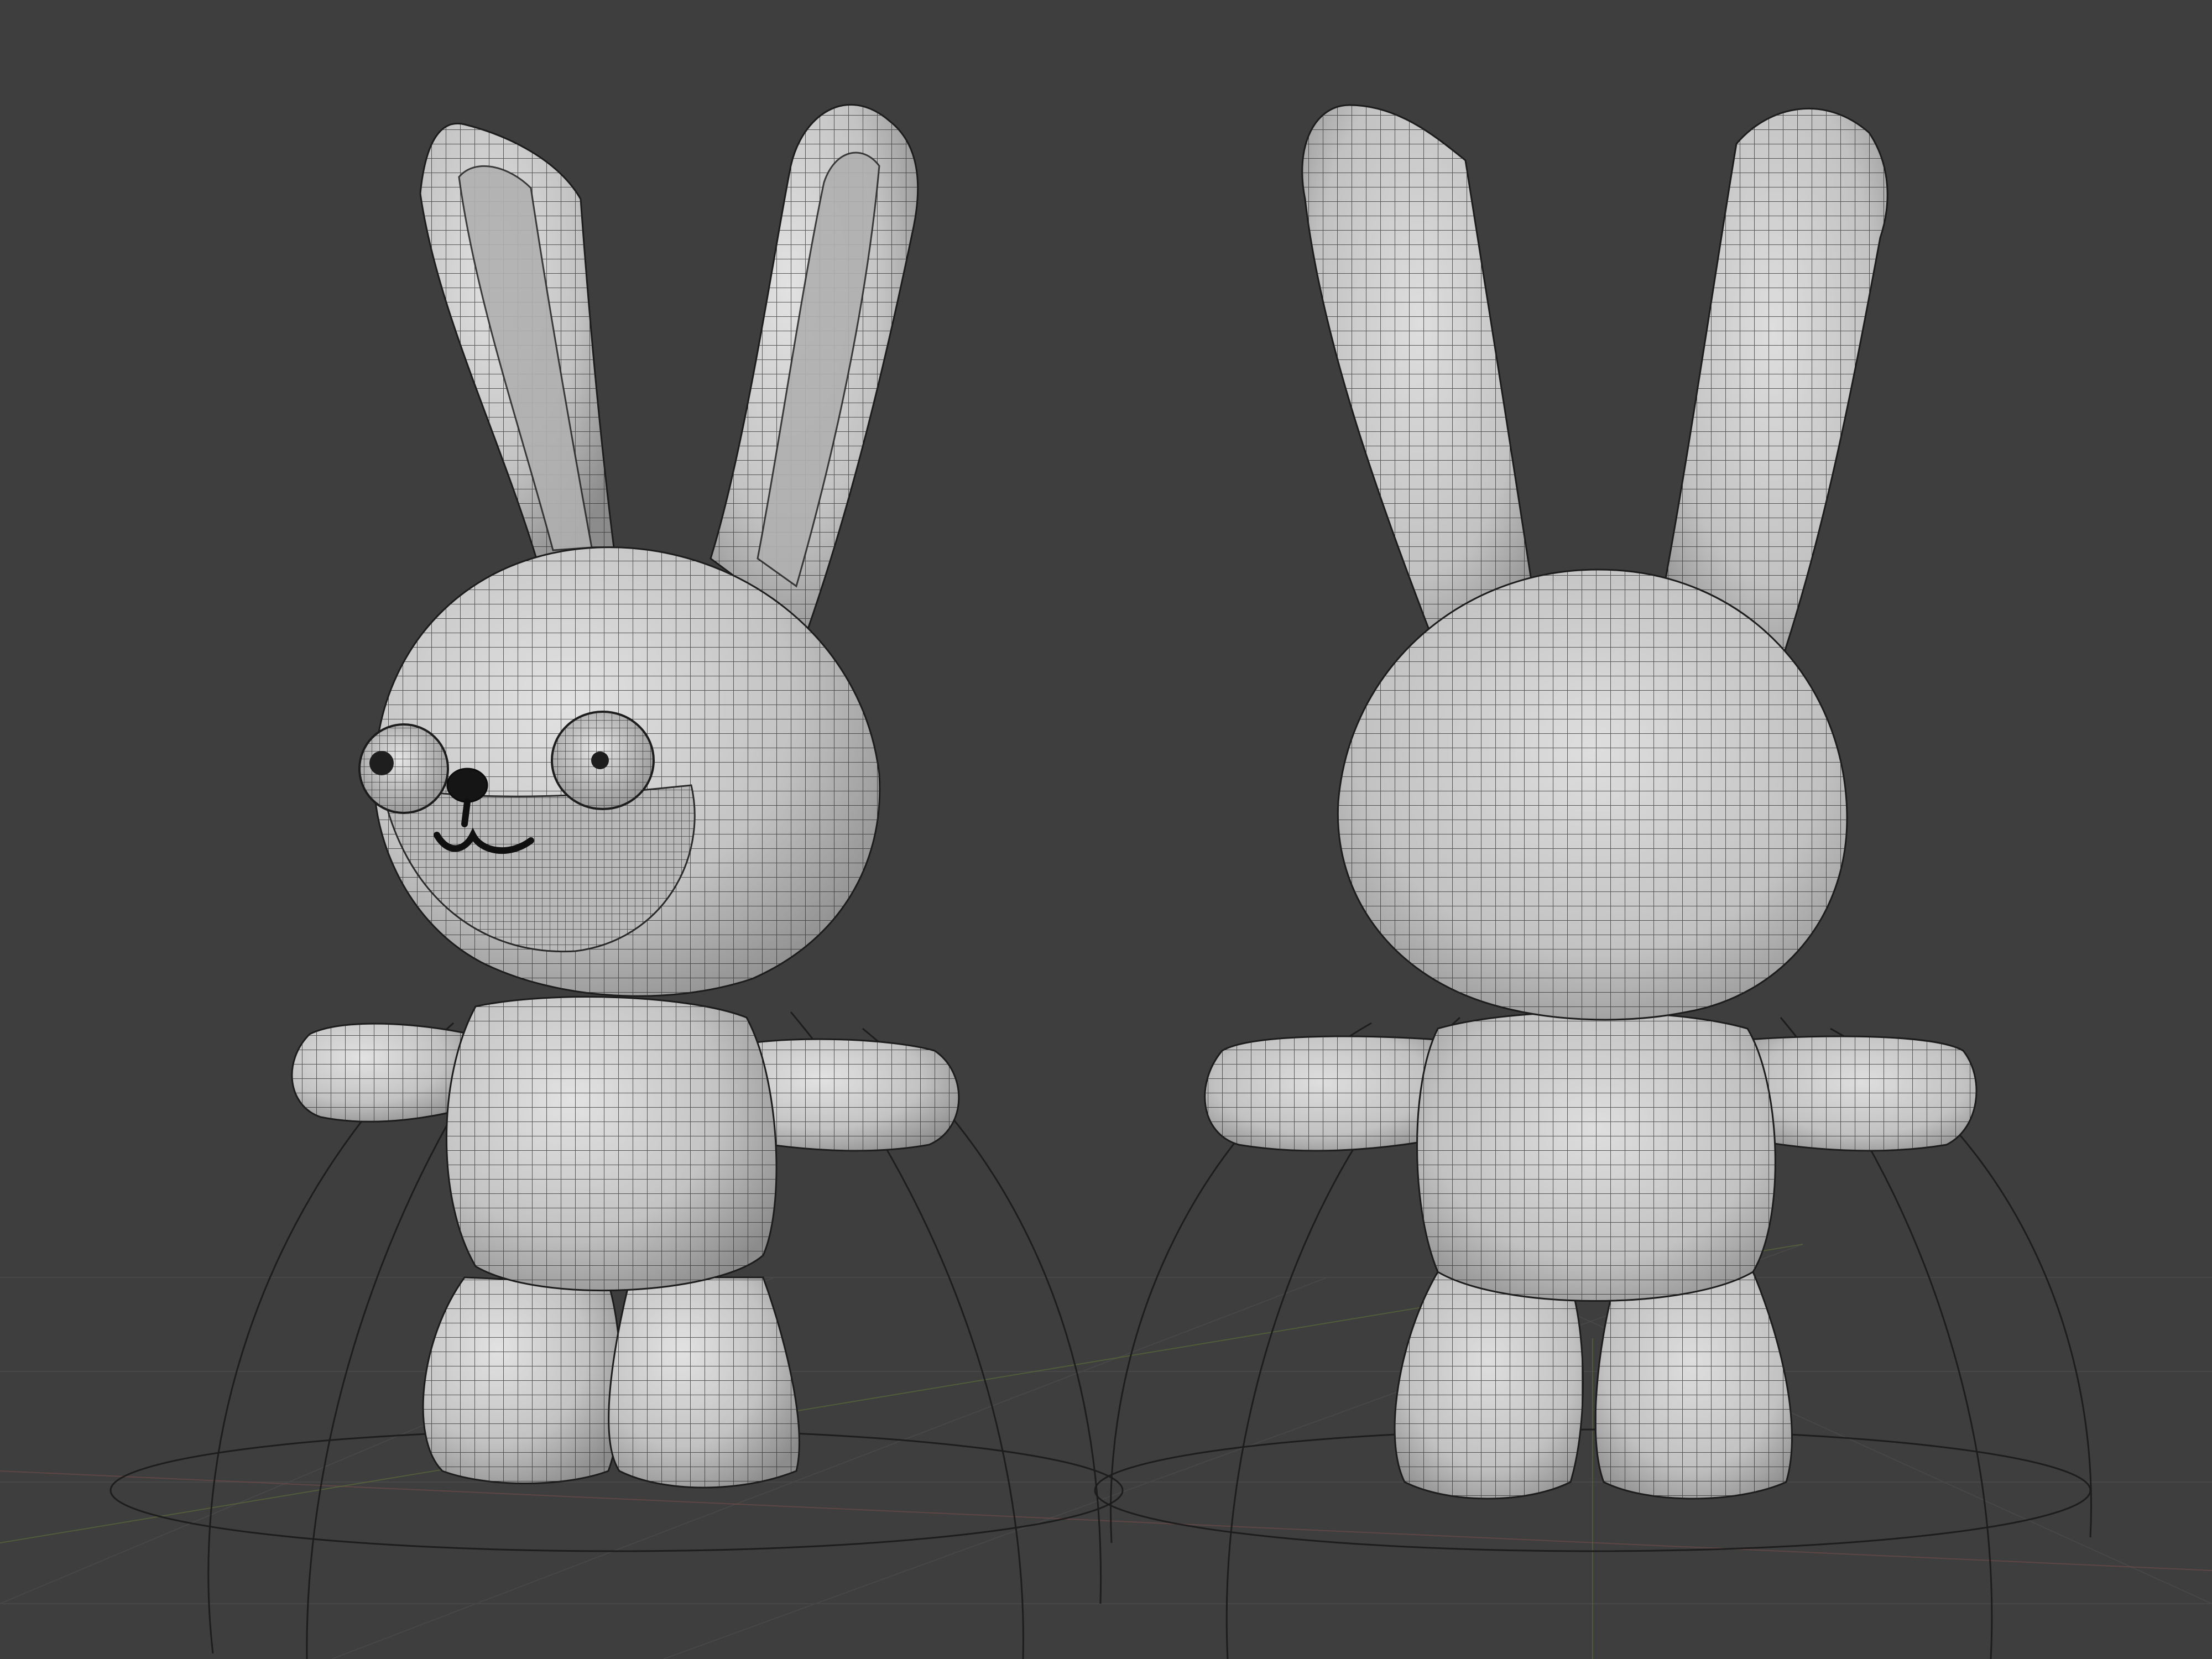 The image size is (2212, 1659). I want to click on left-arm-back, so click(1322, 1093).